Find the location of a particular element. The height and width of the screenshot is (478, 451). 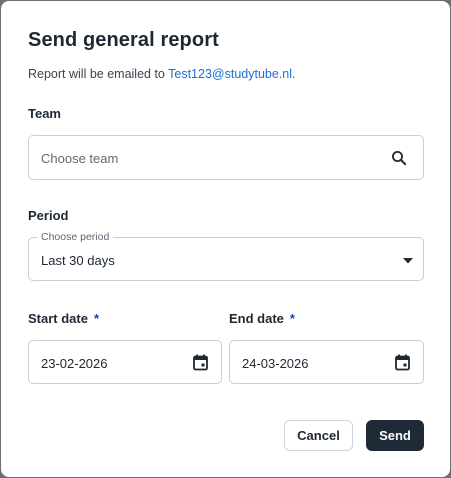

end-date-value: 24-03-2026 is located at coordinates (275, 363).